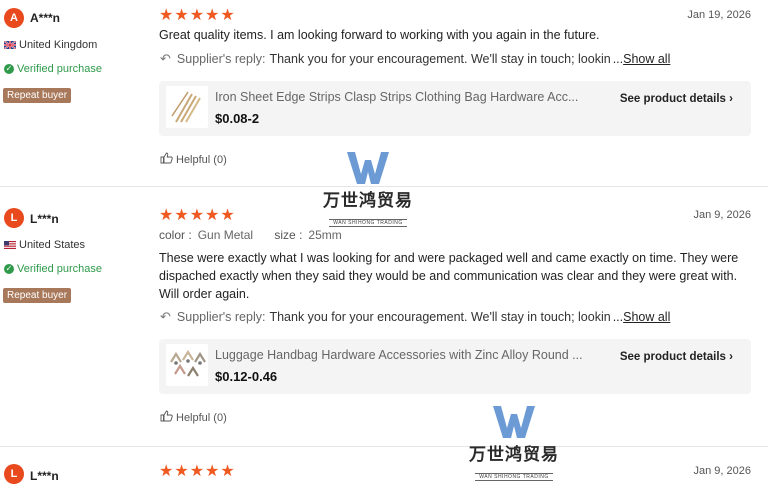  Describe the element at coordinates (384, 446) in the screenshot. I see `divider` at that location.